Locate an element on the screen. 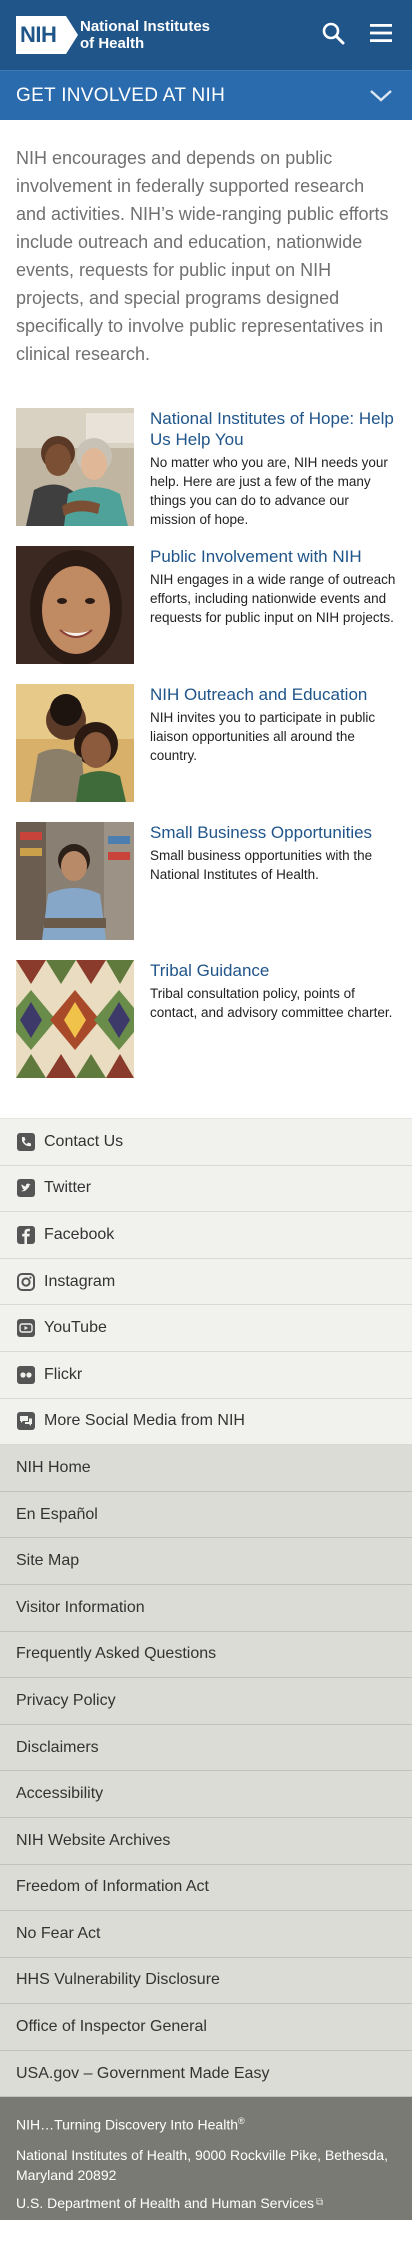 The height and width of the screenshot is (2253, 412). social-link-facebook: Facebook is located at coordinates (206, 1235).